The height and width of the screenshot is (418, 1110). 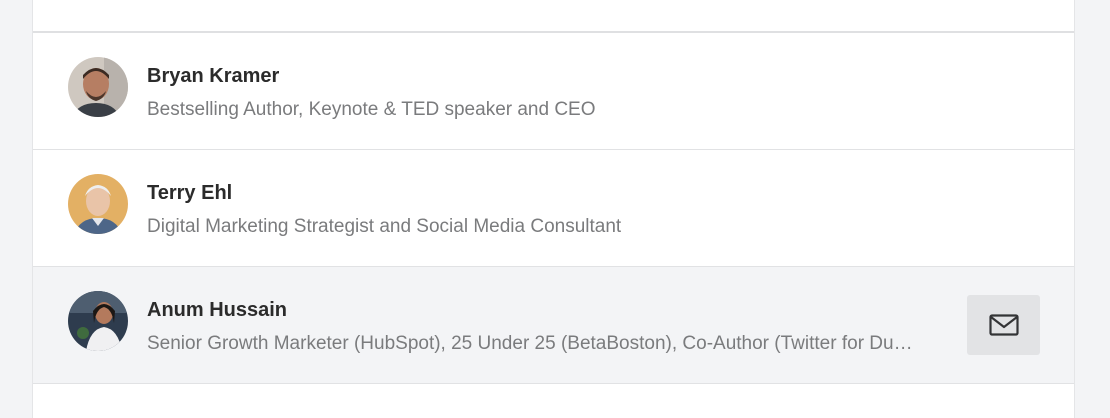 I want to click on connection-name: Bryan Kramer, so click(x=213, y=76).